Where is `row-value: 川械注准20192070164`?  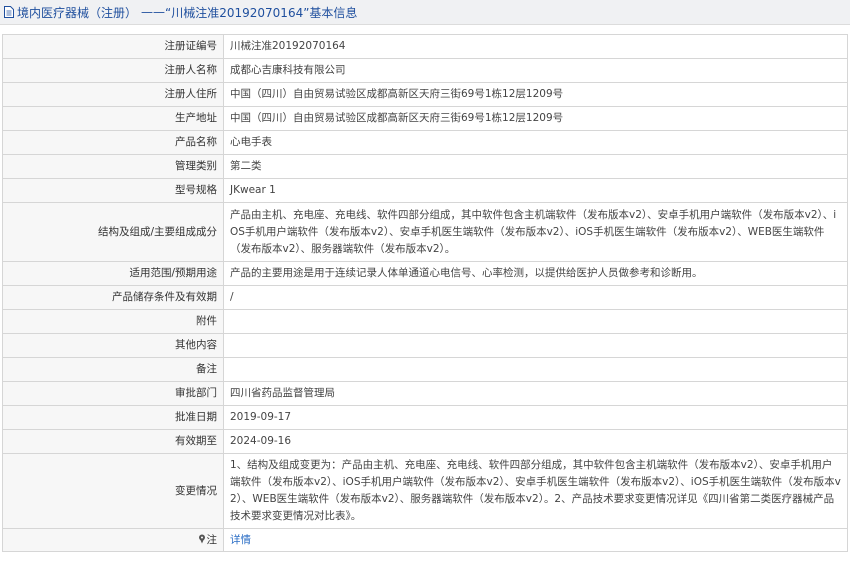 row-value: 川械注准20192070164 is located at coordinates (535, 46).